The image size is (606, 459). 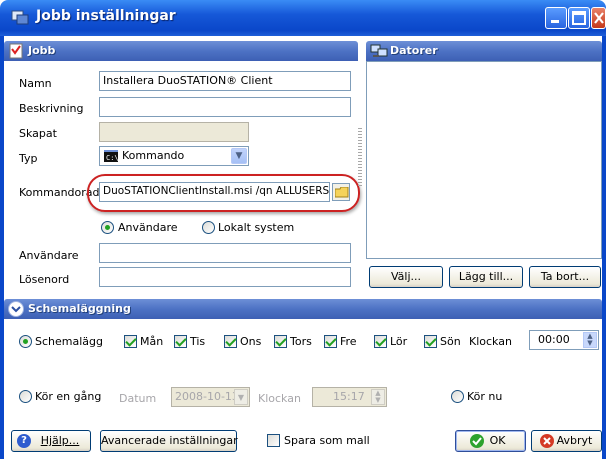 What do you see at coordinates (556, 18) in the screenshot?
I see `minimize-button` at bounding box center [556, 18].